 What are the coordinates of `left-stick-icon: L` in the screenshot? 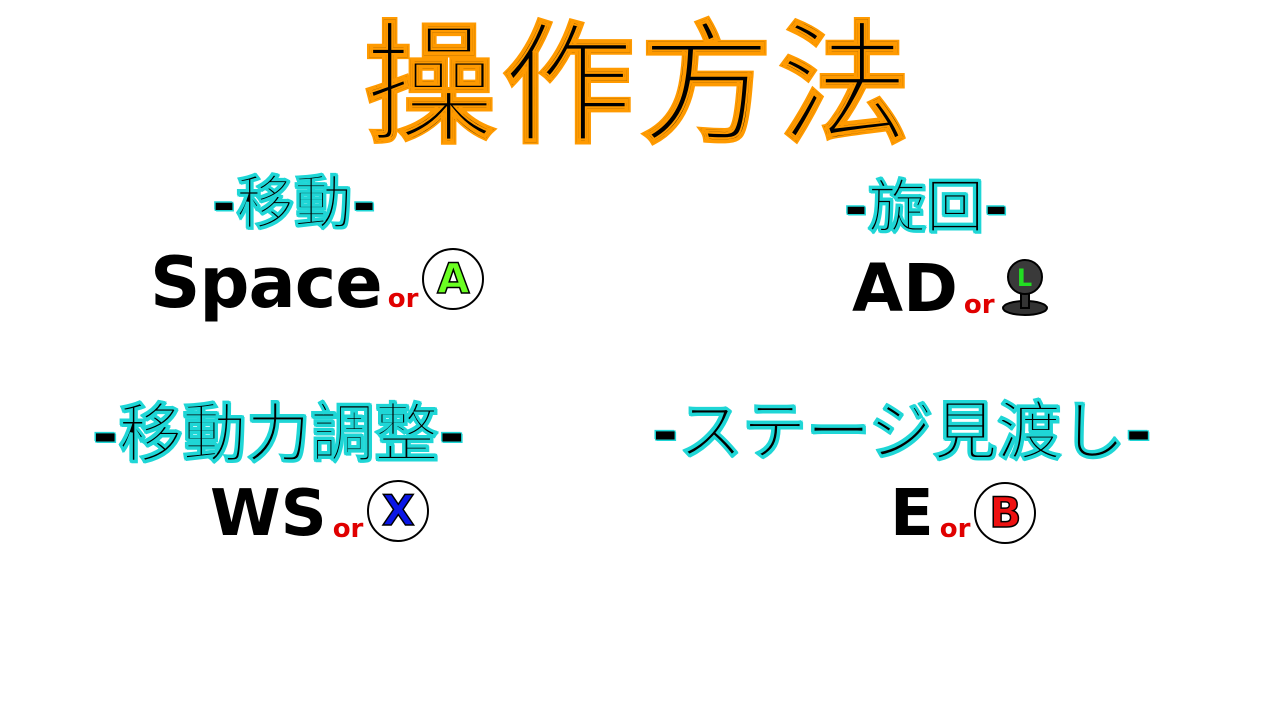 It's located at (1025, 288).